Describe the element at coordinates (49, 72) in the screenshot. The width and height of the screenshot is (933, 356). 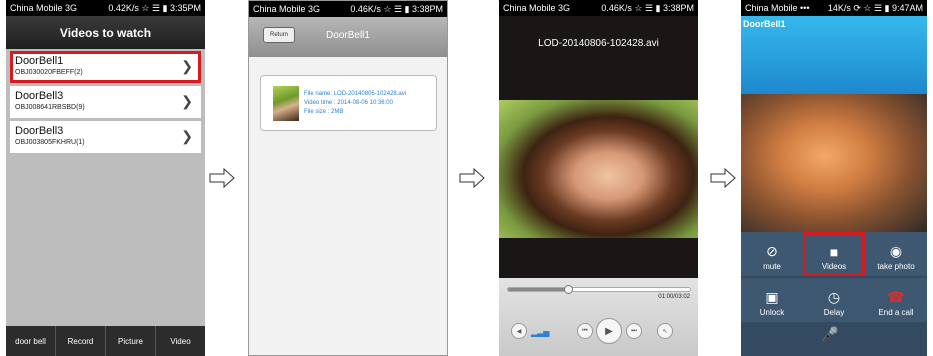
I see `item-id: OBJ030020FBEFF(2)` at that location.